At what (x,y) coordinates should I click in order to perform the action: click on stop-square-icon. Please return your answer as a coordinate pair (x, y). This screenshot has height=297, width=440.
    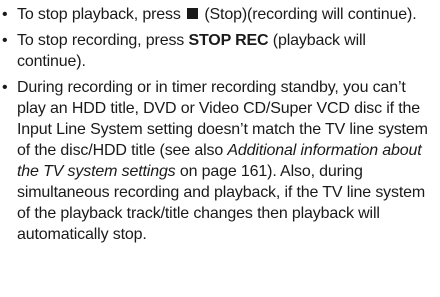
    Looking at the image, I should click on (193, 13).